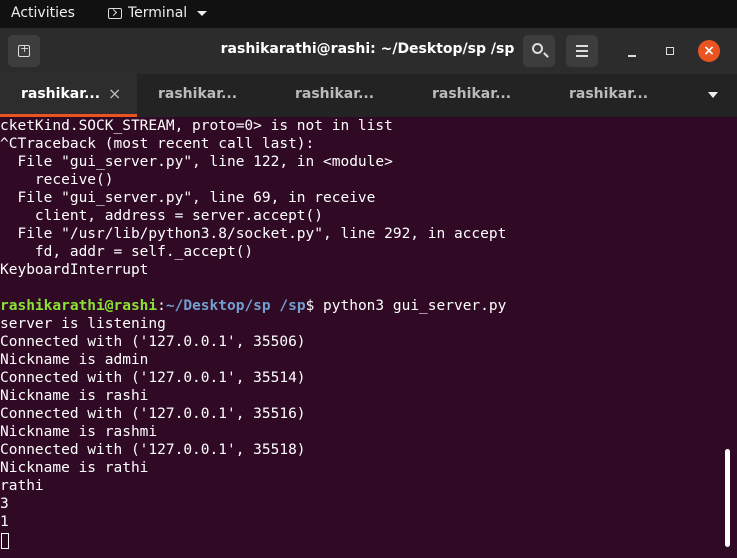  I want to click on cursor, so click(5, 541).